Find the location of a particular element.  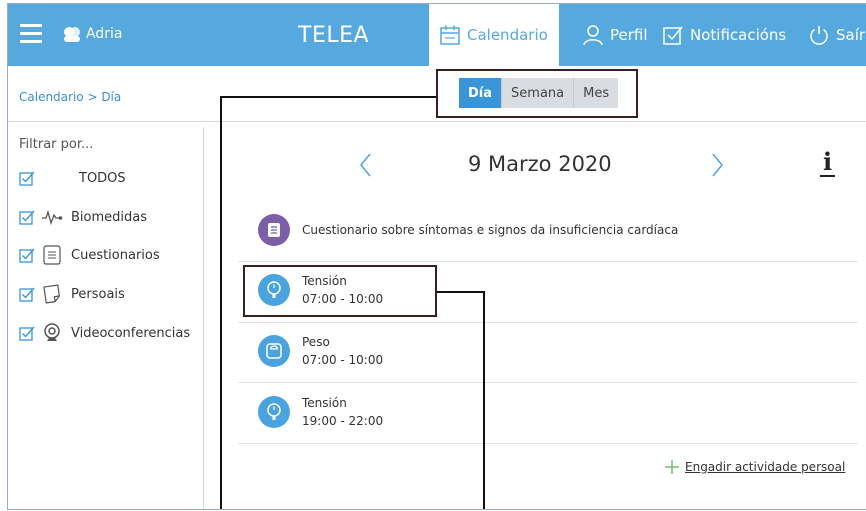

tab-perfil: Perfil is located at coordinates (615, 35).